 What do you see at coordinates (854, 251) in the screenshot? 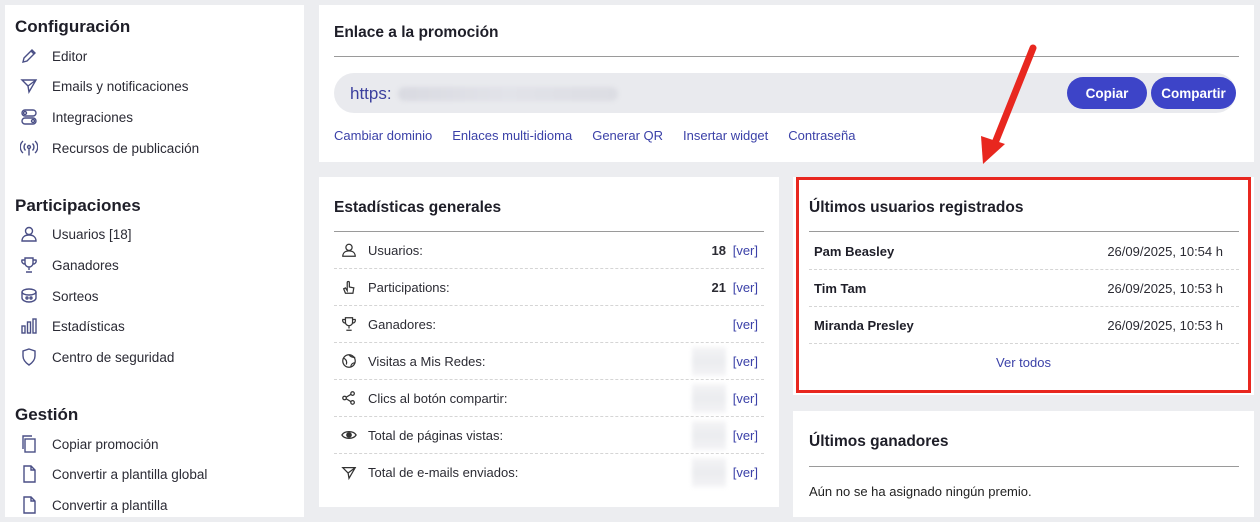
I see `user-name: Pam Beasley` at bounding box center [854, 251].